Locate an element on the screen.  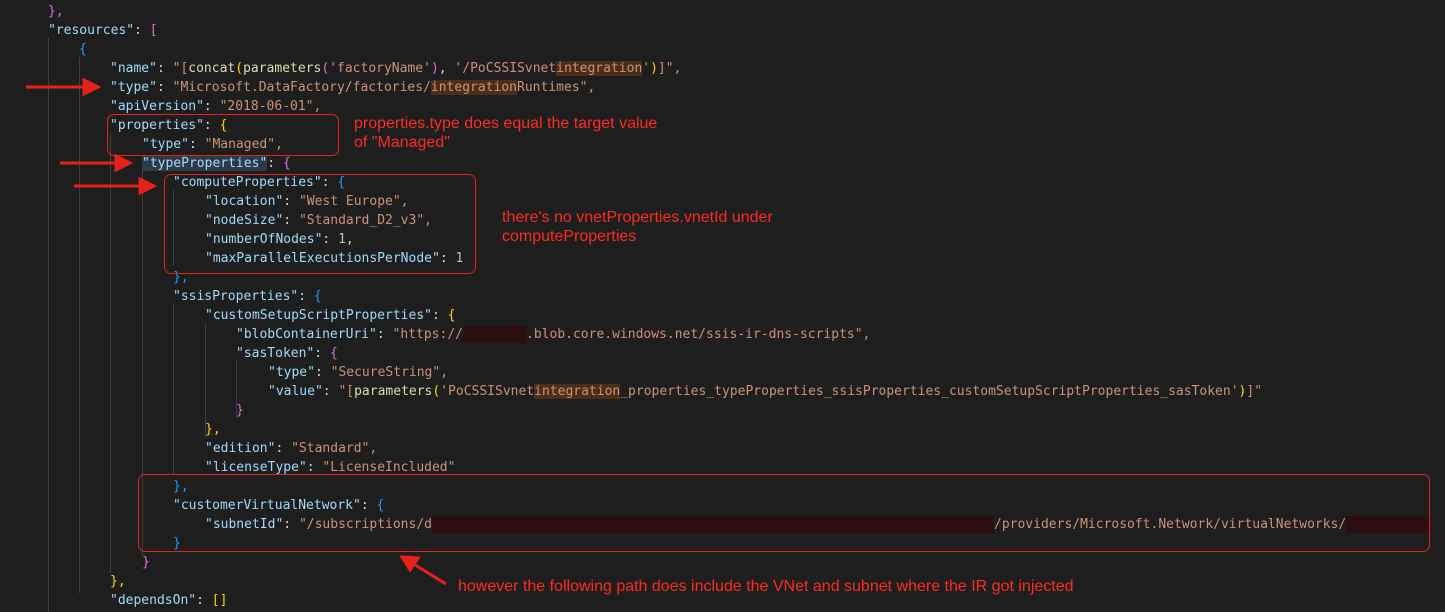
arrow-up-left-icon is located at coordinates (429, 573).